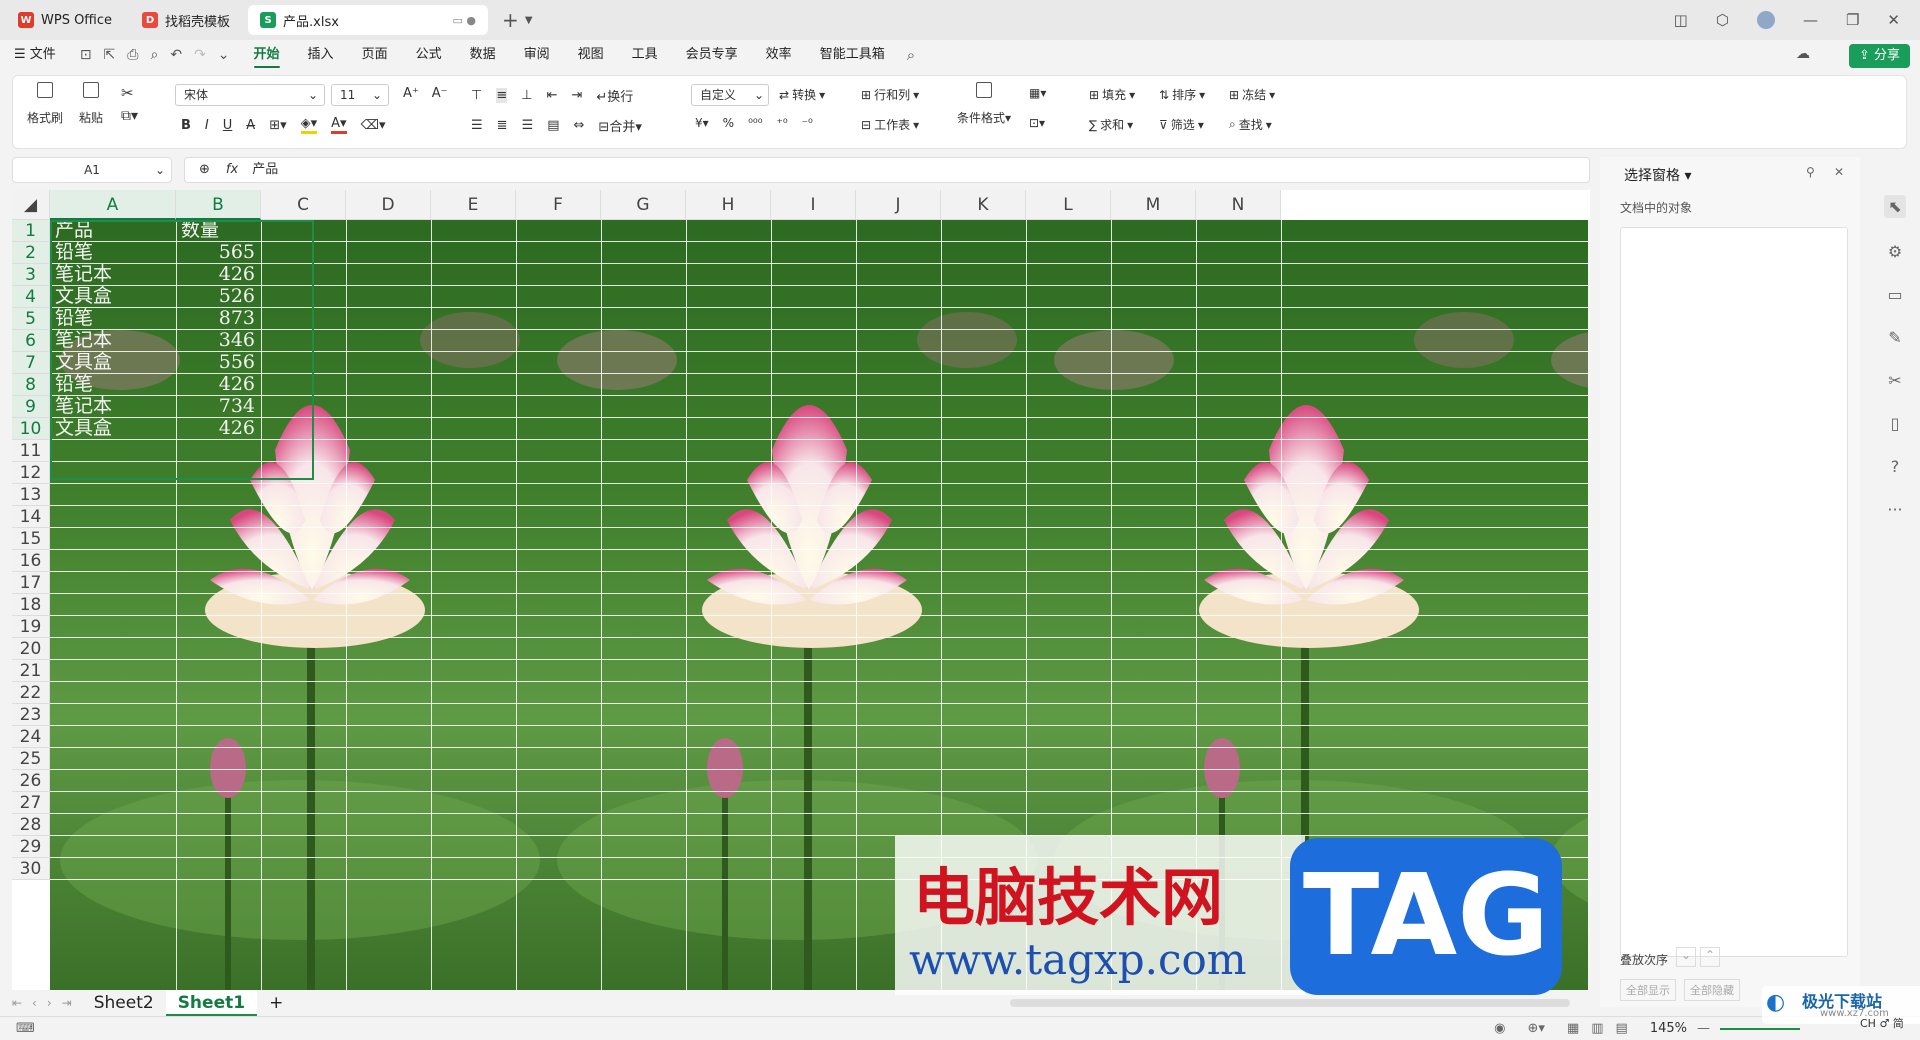  I want to click on align-top-icon: ⊤, so click(476, 95).